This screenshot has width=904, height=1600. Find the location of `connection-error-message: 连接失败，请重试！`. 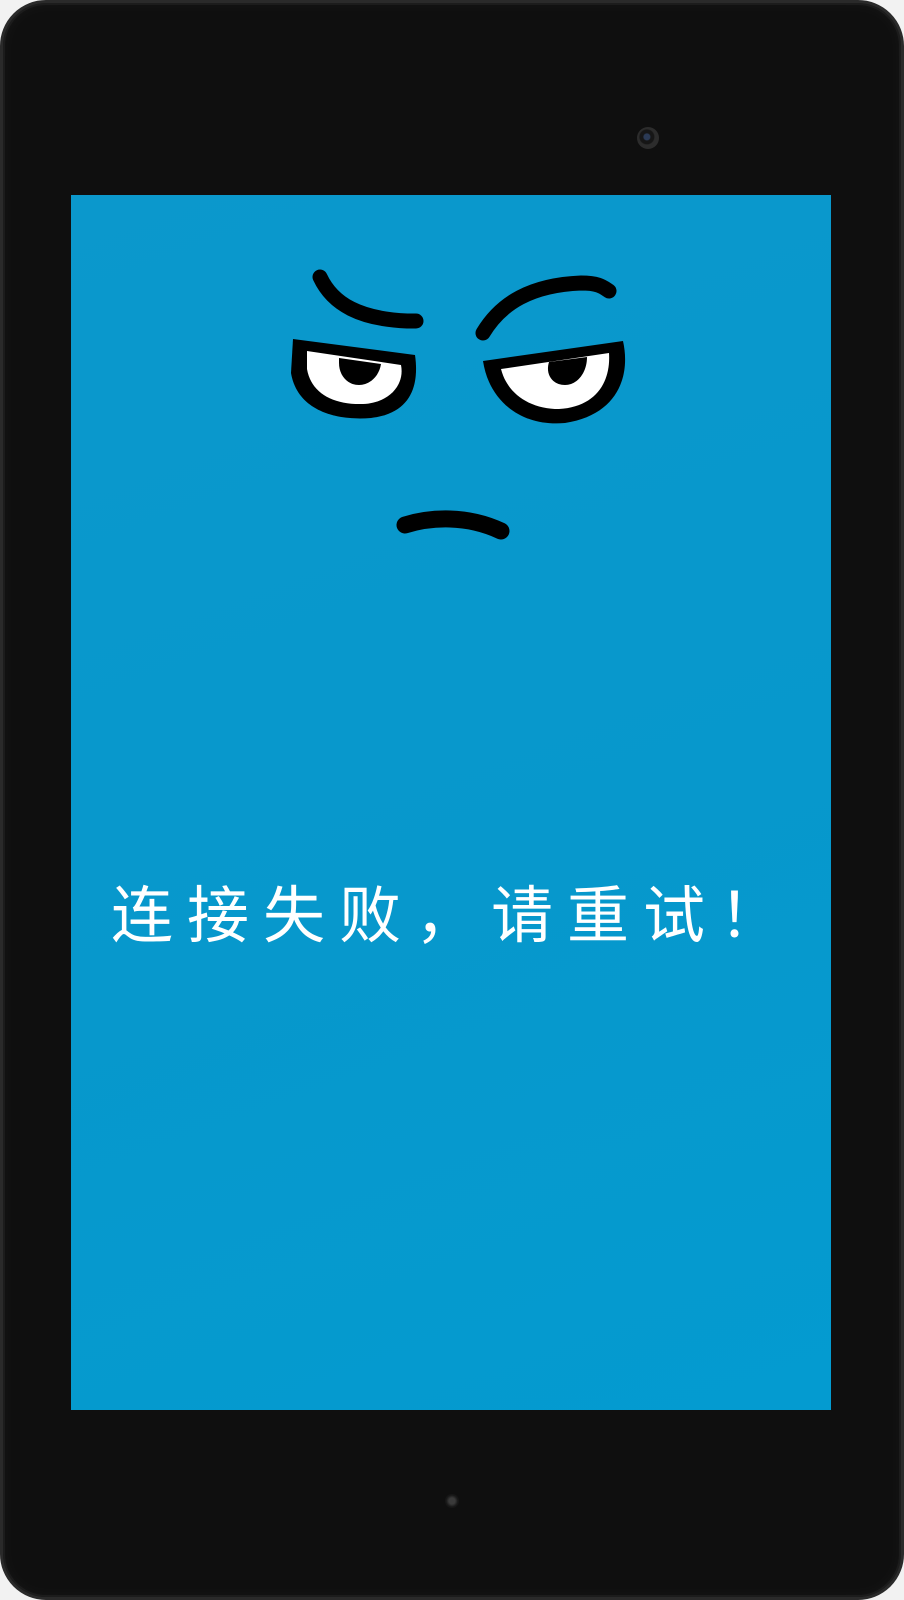

connection-error-message: 连接失败，请重试！ is located at coordinates (453, 915).